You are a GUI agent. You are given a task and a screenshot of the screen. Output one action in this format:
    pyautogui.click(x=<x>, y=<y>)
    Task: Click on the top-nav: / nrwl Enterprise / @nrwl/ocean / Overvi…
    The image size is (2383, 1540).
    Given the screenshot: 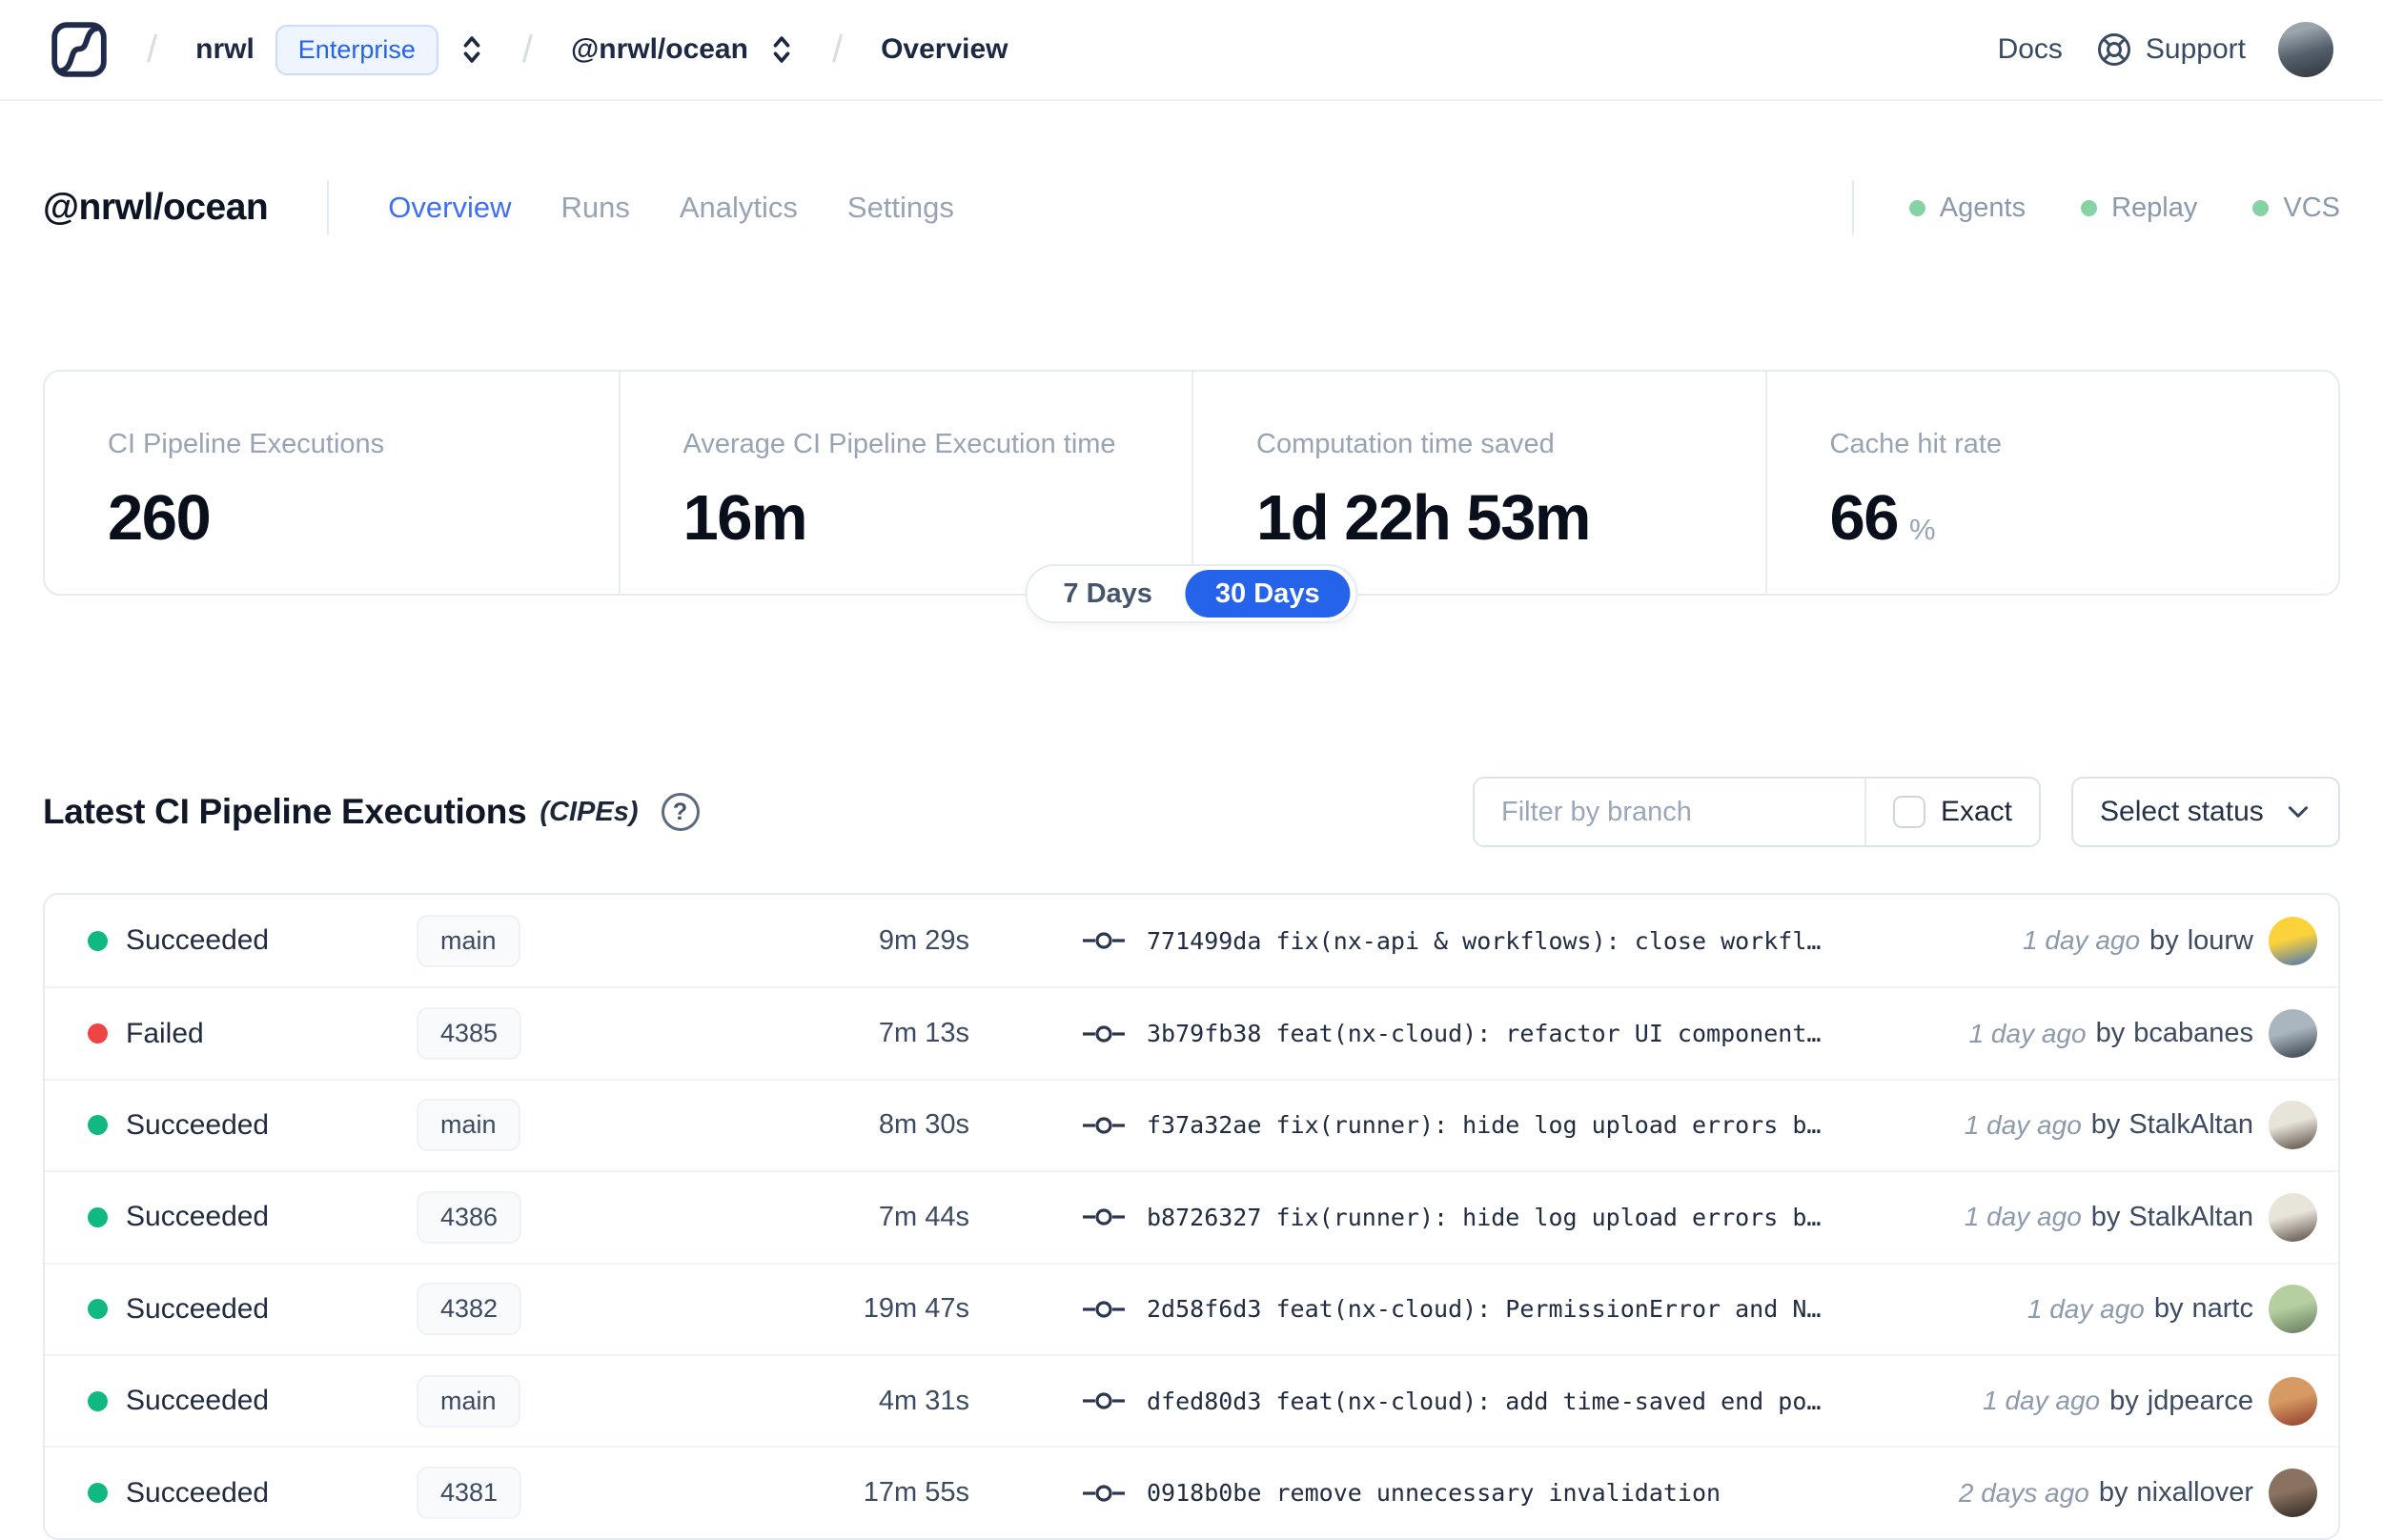 What is the action you would take?
    pyautogui.click(x=1191, y=50)
    